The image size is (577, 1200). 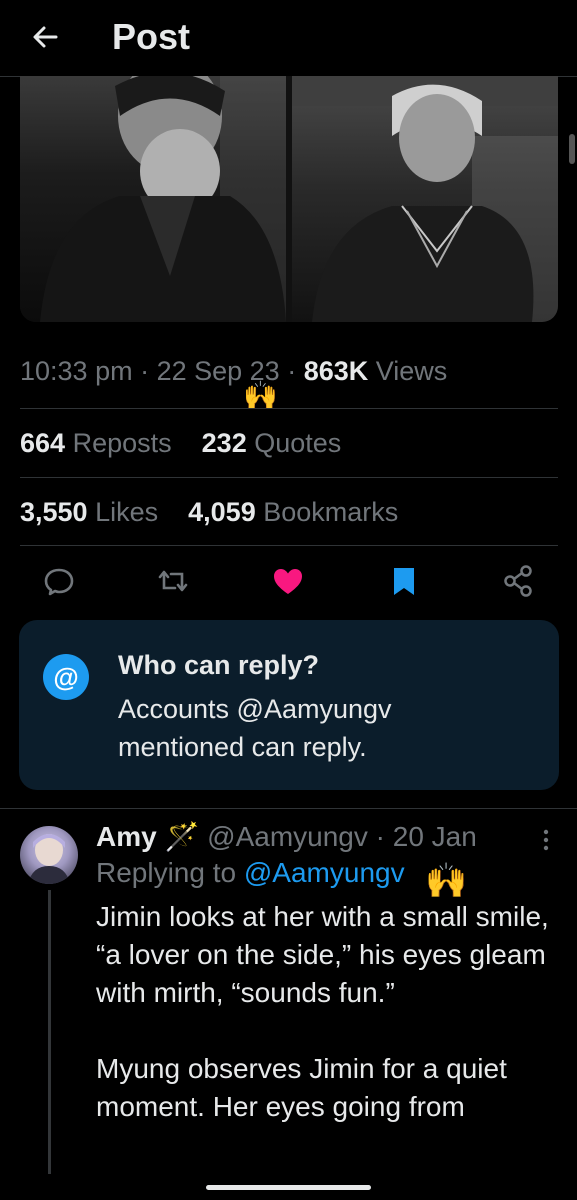 I want to click on repost-quote-stats: 664 Reposts 232 Quotes, so click(x=289, y=443).